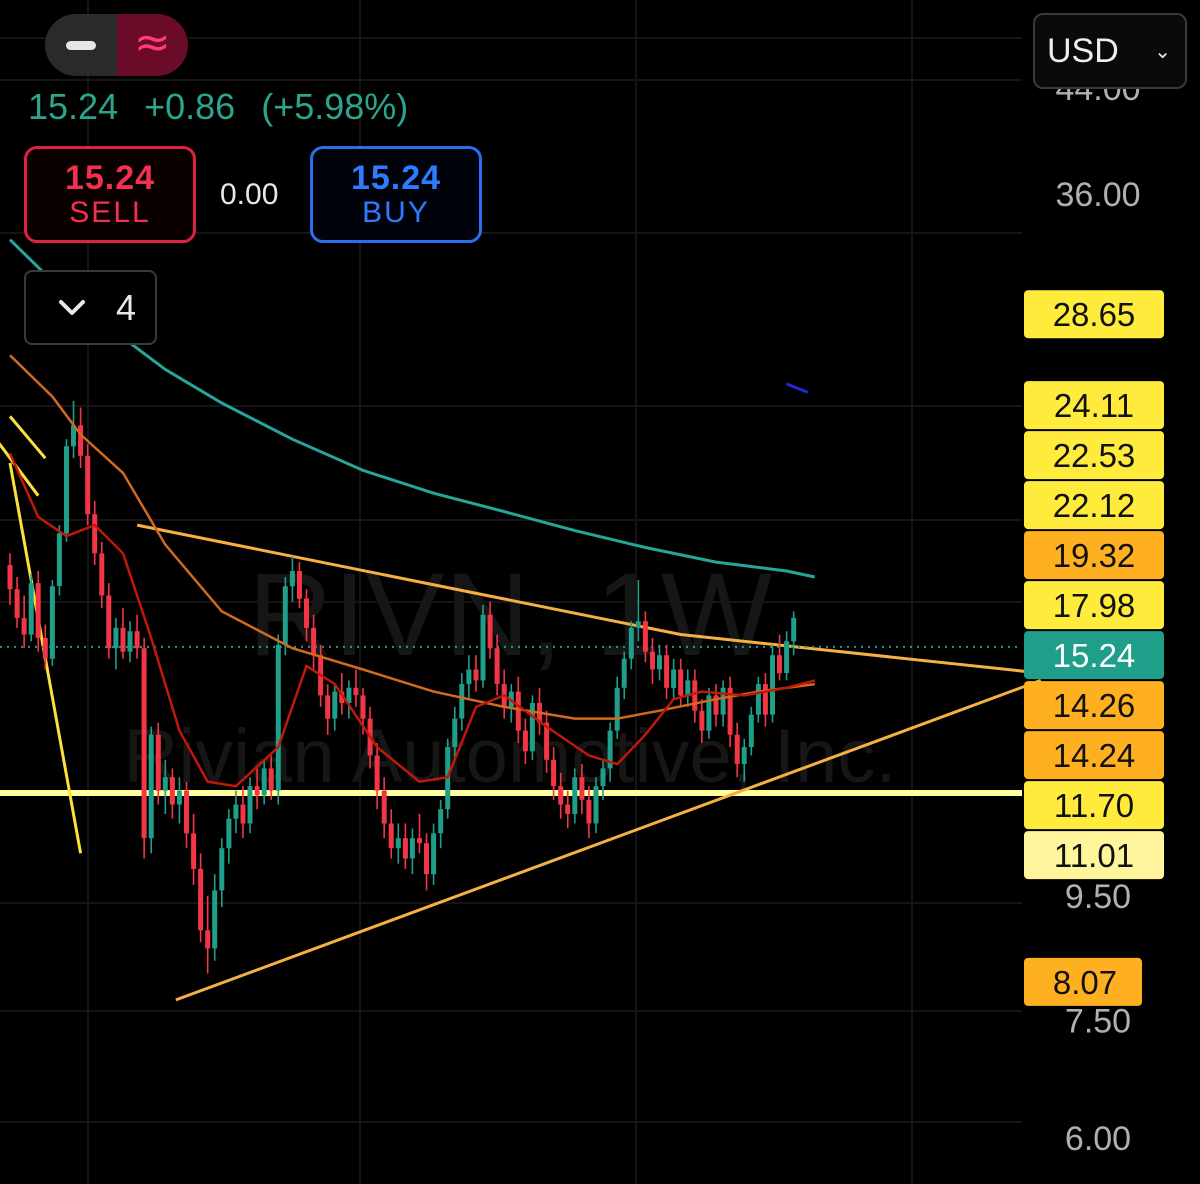 This screenshot has width=1200, height=1184. I want to click on price-tag-label: 22.12, so click(1094, 505).